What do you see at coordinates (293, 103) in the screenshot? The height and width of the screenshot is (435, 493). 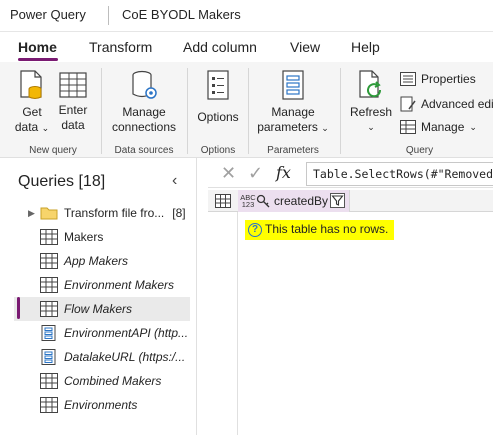 I see `manage-parameters-button: Manage parameters ⌄` at bounding box center [293, 103].